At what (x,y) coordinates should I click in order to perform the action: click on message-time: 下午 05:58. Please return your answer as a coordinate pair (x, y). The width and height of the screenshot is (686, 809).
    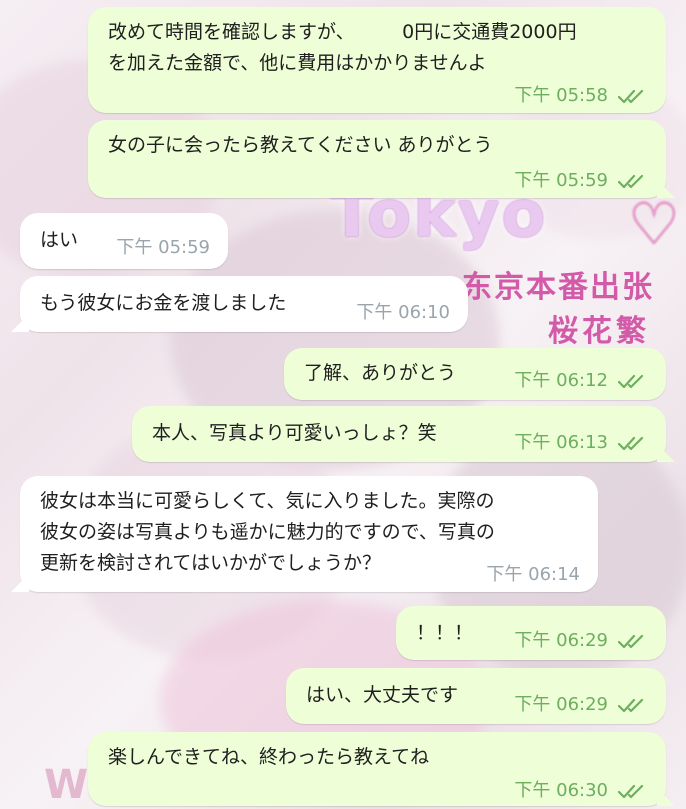
    Looking at the image, I should click on (561, 95).